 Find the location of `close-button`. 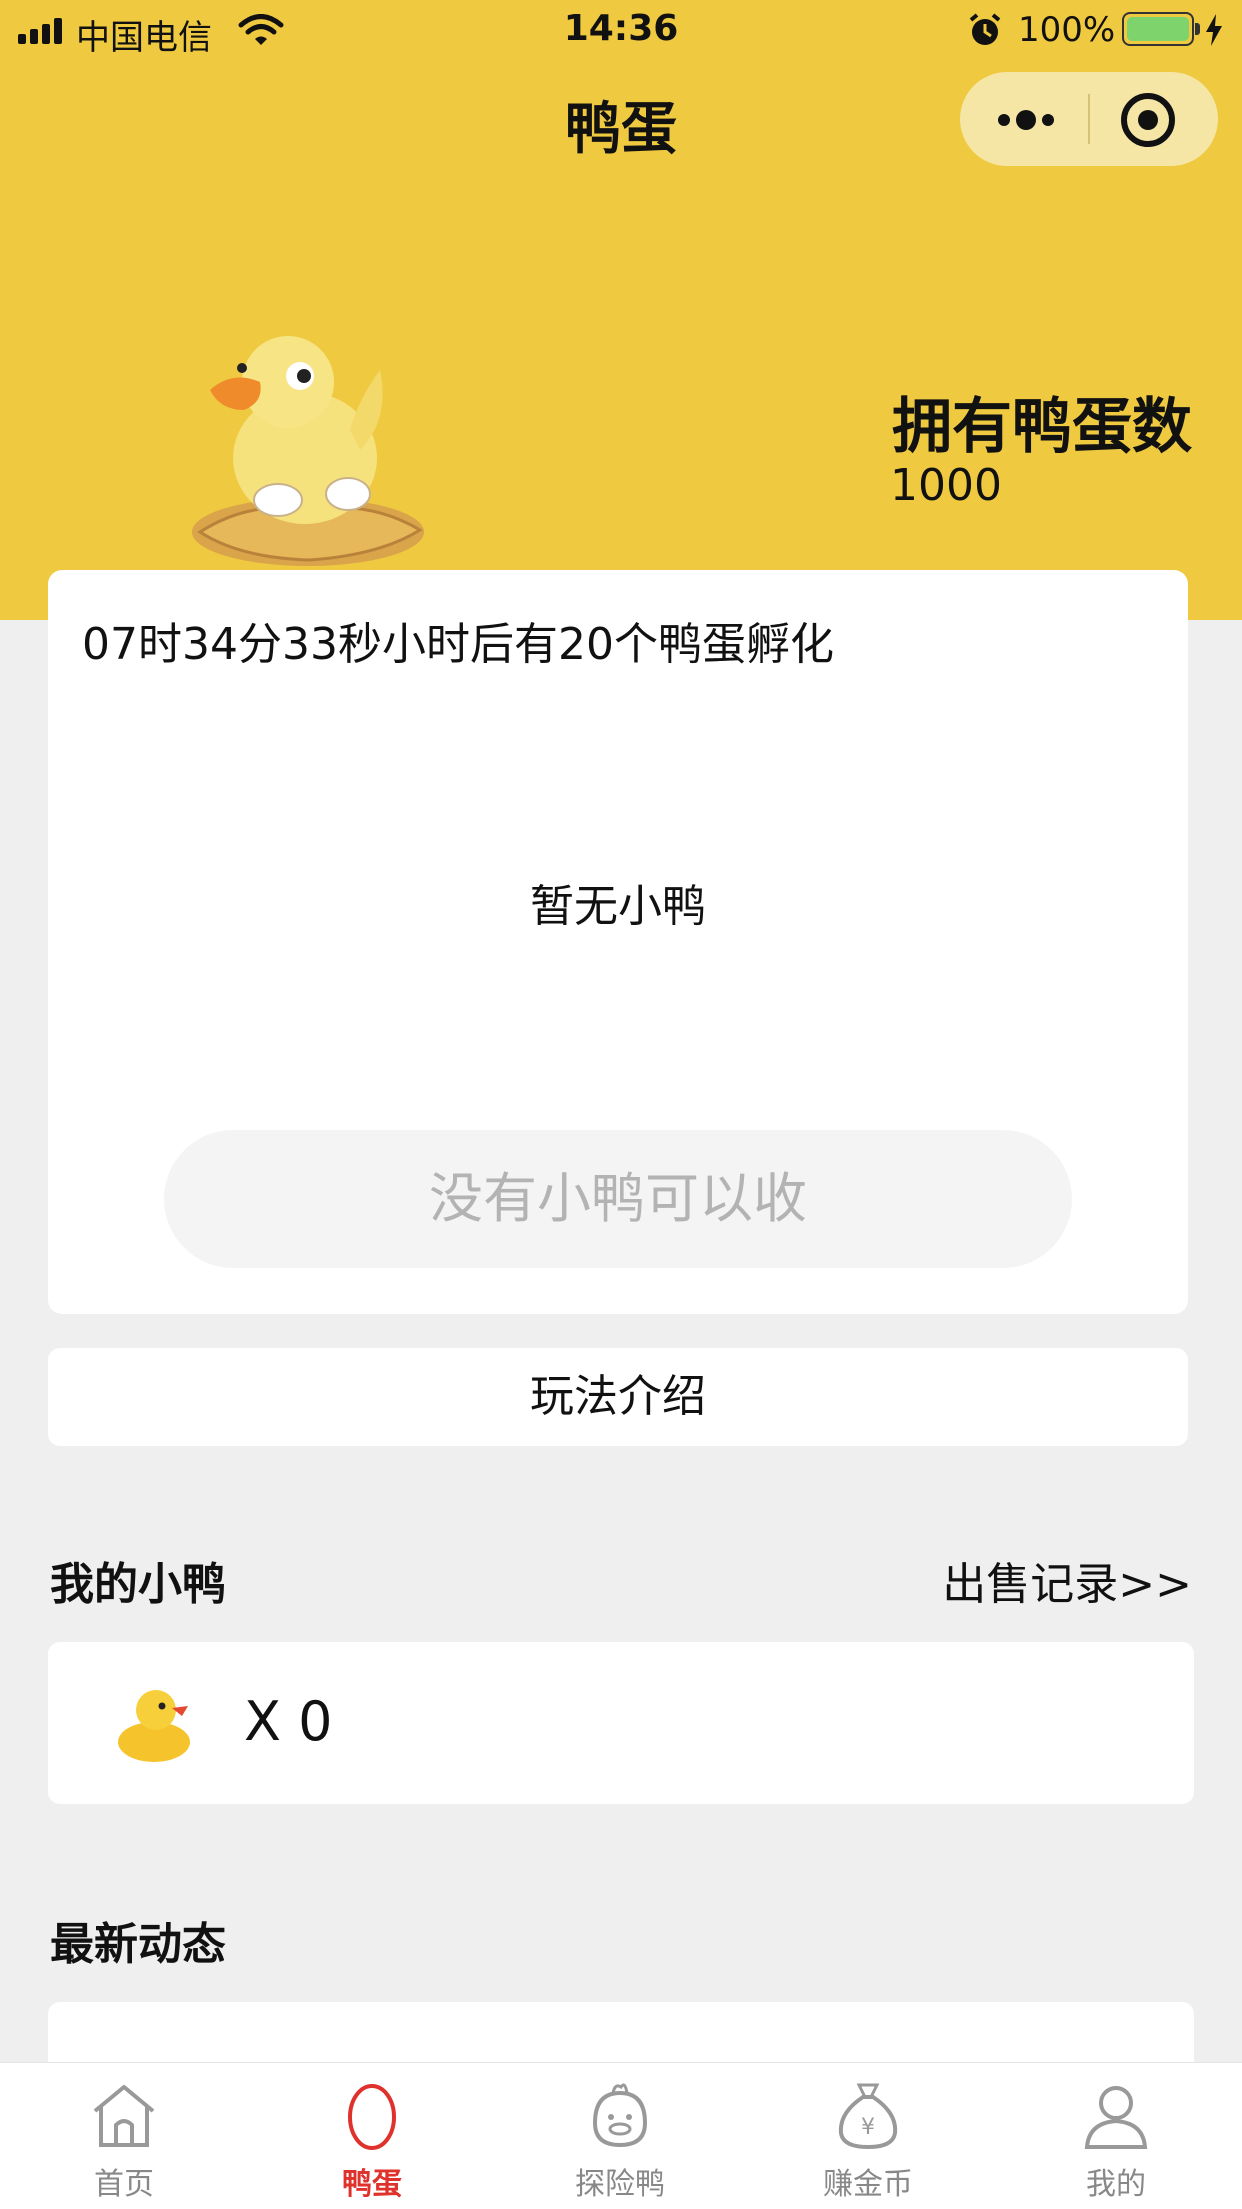

close-button is located at coordinates (1154, 119).